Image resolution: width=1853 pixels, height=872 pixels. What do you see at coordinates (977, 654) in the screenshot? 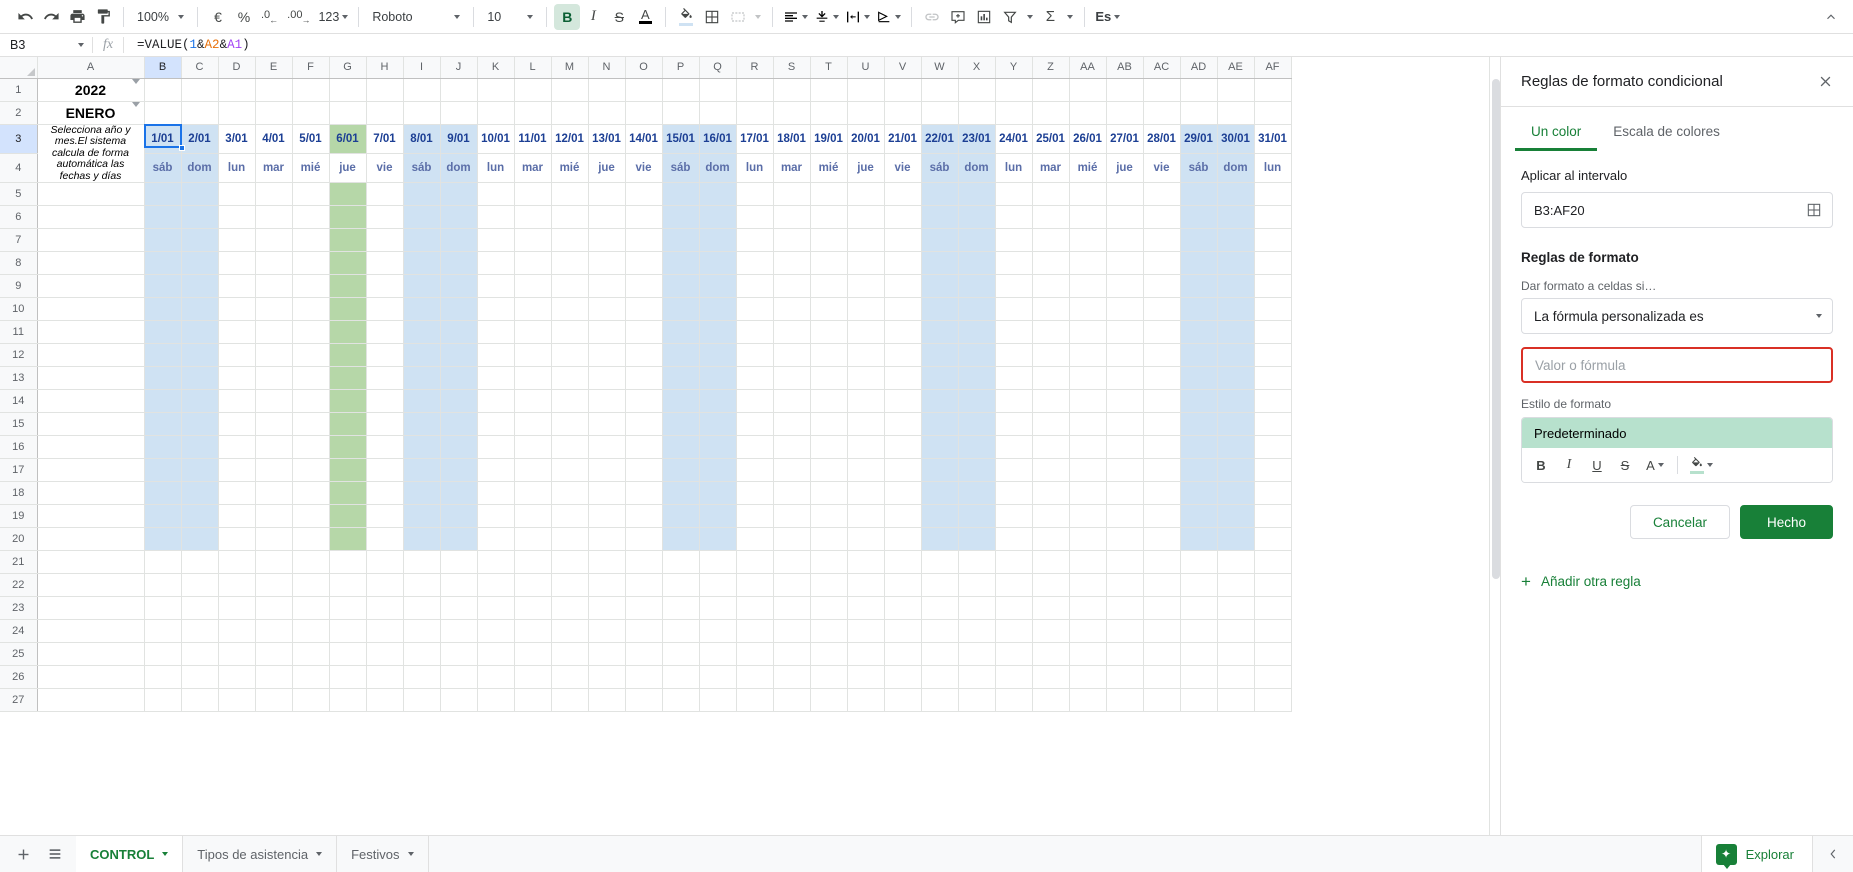
I see `cell-x25` at bounding box center [977, 654].